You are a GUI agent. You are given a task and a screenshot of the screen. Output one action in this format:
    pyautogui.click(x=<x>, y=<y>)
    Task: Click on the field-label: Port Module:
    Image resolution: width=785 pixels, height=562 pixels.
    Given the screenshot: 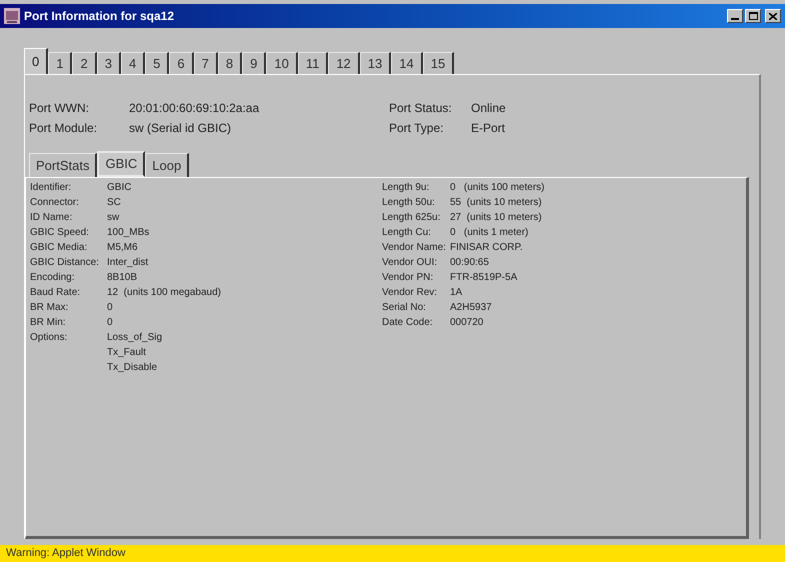 What is the action you would take?
    pyautogui.click(x=63, y=128)
    